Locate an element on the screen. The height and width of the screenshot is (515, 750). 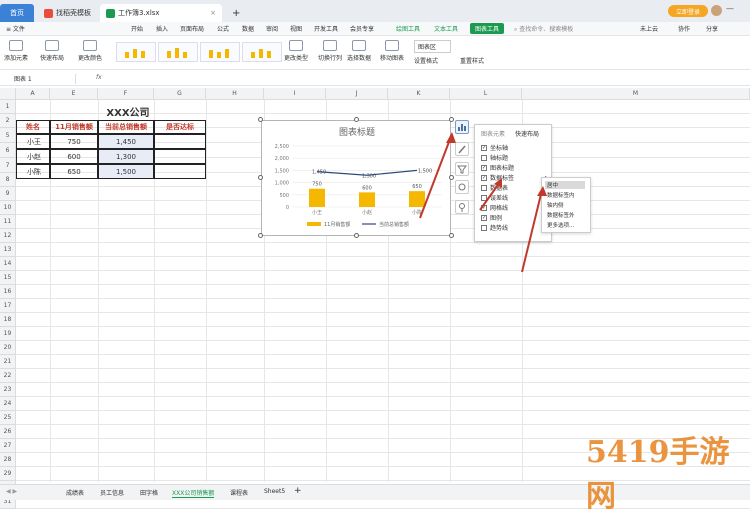
row-header: 19 is located at coordinates (8, 334).